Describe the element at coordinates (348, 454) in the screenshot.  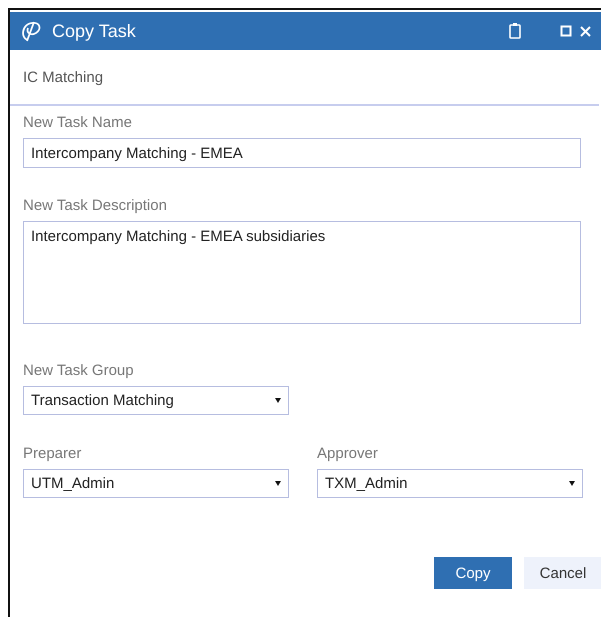
I see `field-label: Approver` at that location.